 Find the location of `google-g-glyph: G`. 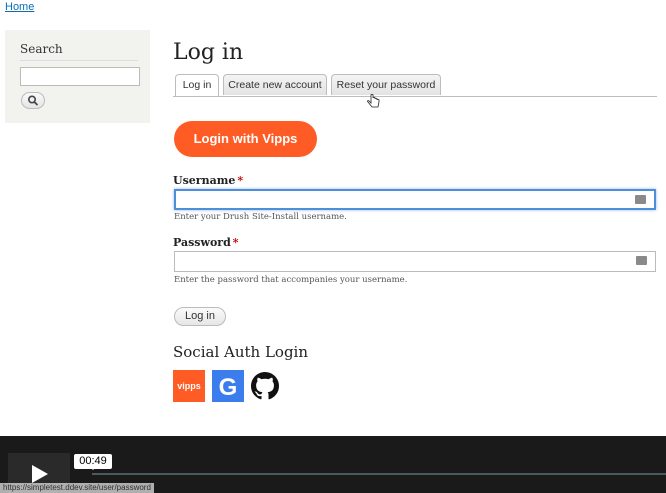

google-g-glyph: G is located at coordinates (228, 386).